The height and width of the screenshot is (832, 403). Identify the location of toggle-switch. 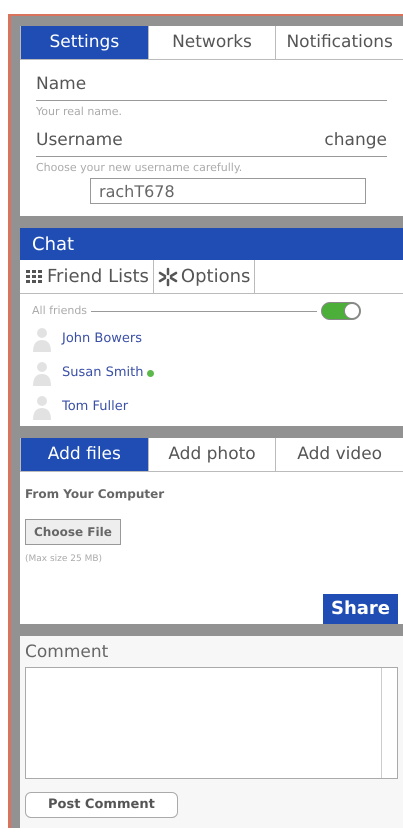
(341, 311).